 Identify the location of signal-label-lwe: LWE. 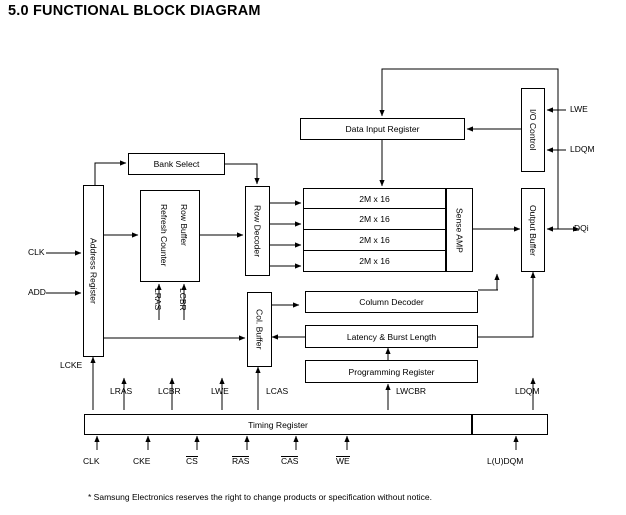
(220, 391).